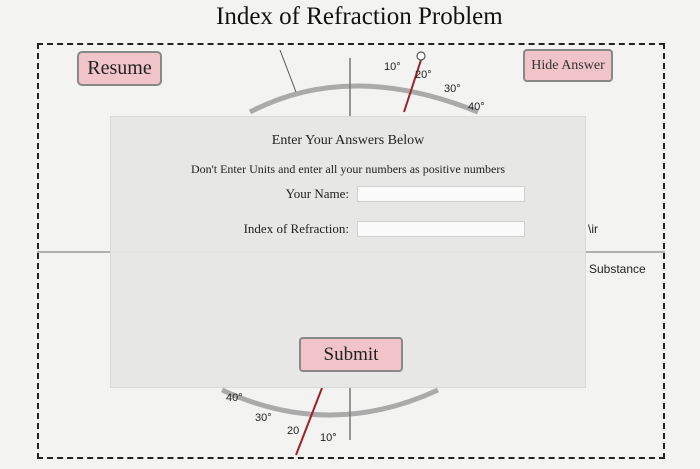 Image resolution: width=700 pixels, height=469 pixels. I want to click on resume-button: Resume, so click(119, 68).